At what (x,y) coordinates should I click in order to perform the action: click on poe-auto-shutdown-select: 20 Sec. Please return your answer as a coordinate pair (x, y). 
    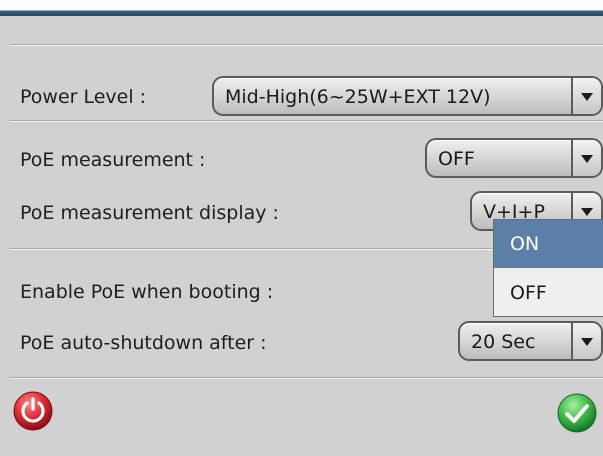
    Looking at the image, I should click on (530, 341).